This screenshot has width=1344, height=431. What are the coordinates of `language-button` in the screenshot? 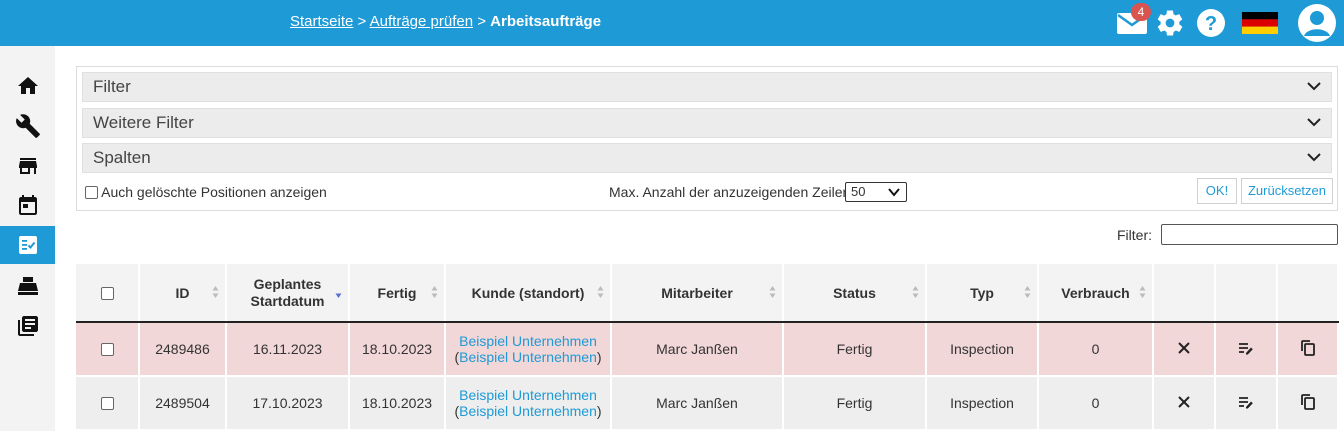 It's located at (1260, 25).